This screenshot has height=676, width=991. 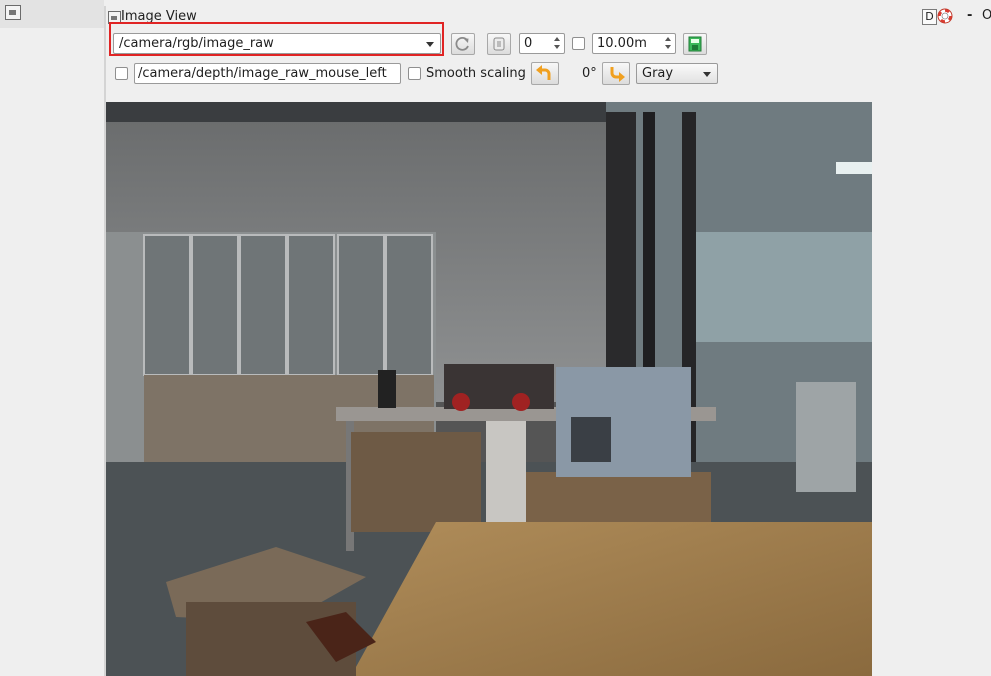 I want to click on help-lifebuoy-icon, so click(x=945, y=16).